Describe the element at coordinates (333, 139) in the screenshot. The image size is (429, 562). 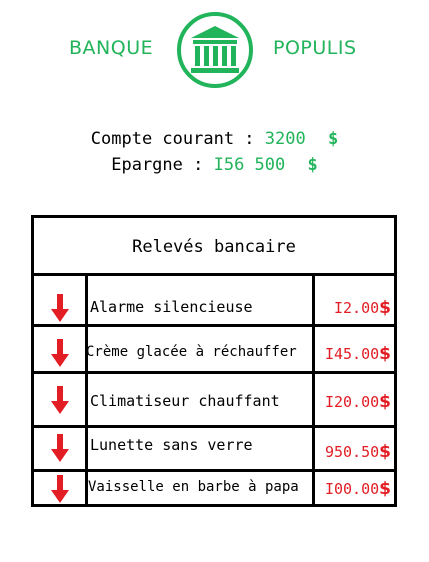
I see `checking-currency: $` at that location.